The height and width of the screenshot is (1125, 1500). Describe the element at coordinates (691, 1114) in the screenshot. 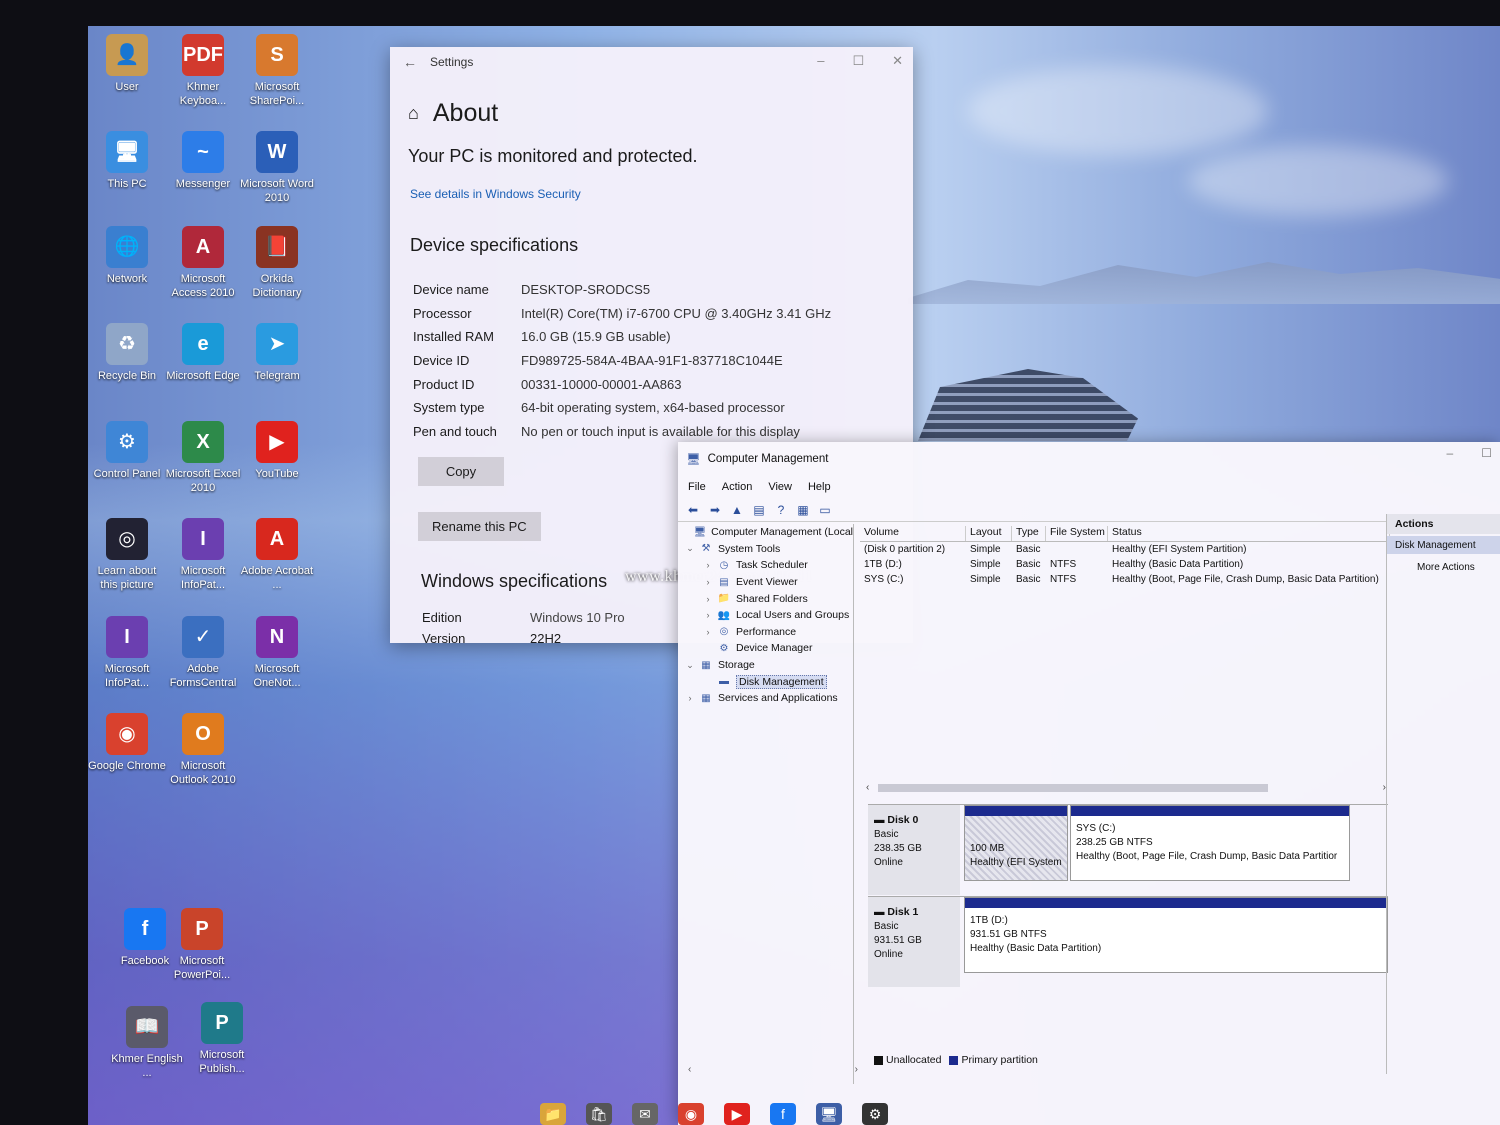

I see `taskbar-chrome-icon: ◉` at that location.